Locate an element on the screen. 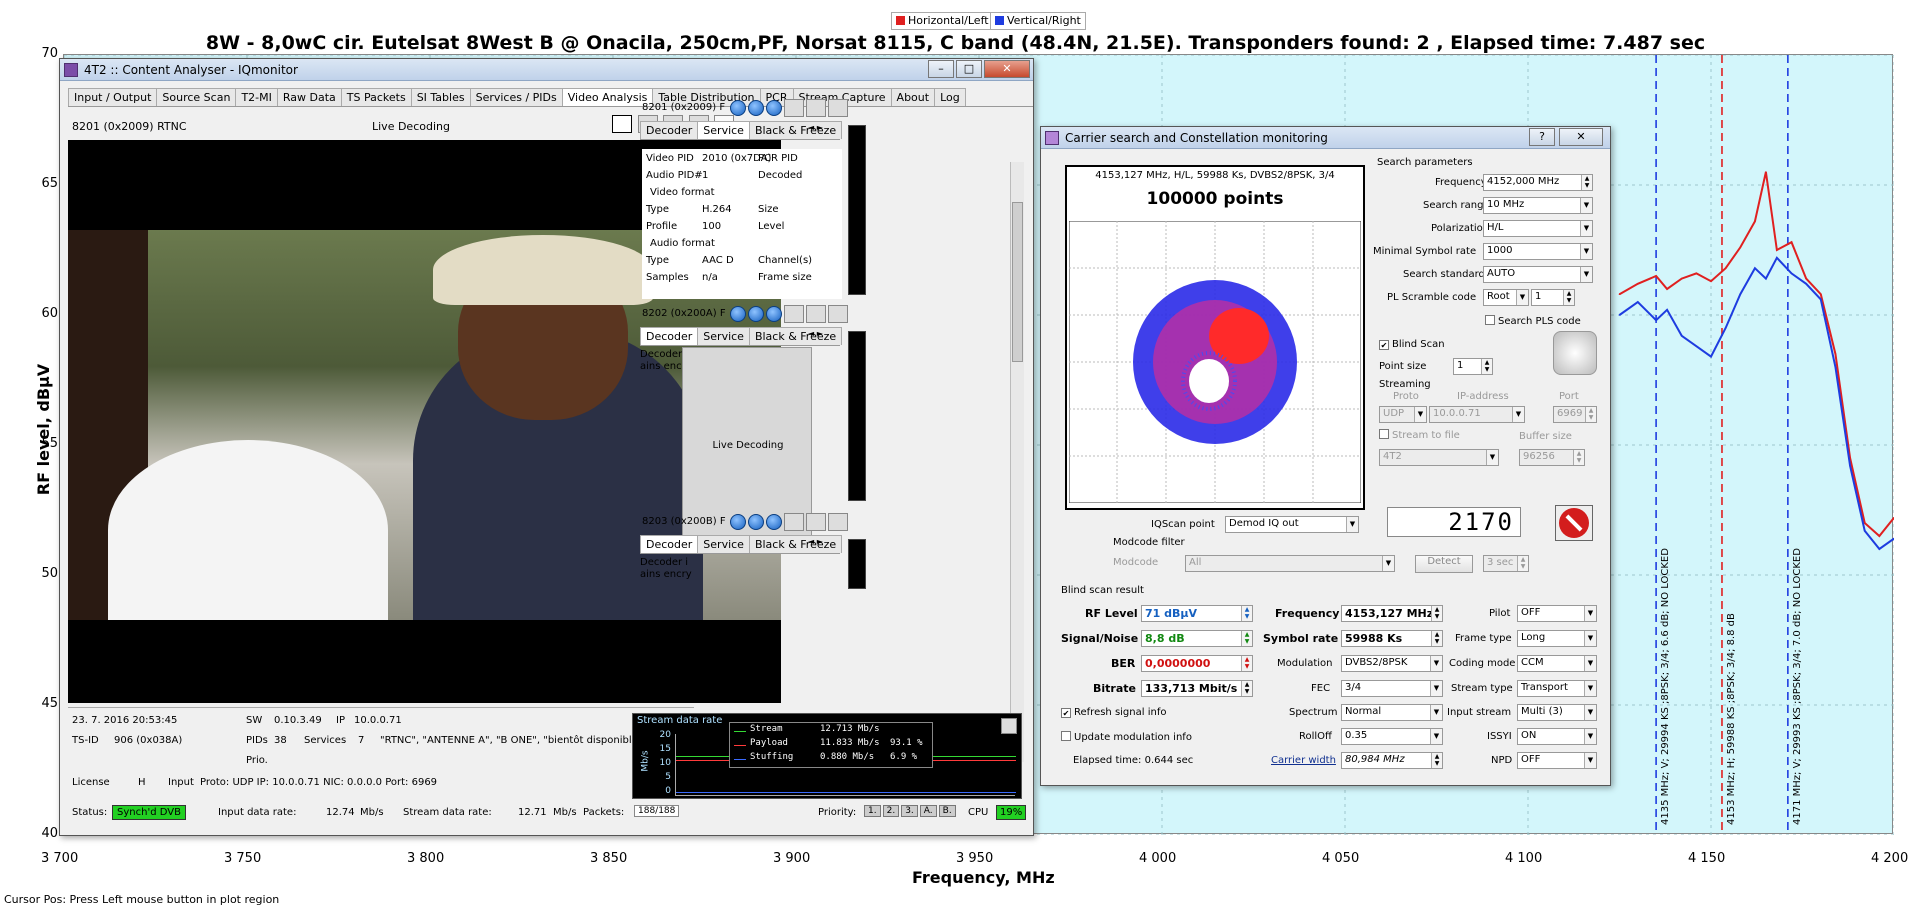 The height and width of the screenshot is (906, 1911). pls-value-input: 1 ▲ ▼ is located at coordinates (1553, 297).